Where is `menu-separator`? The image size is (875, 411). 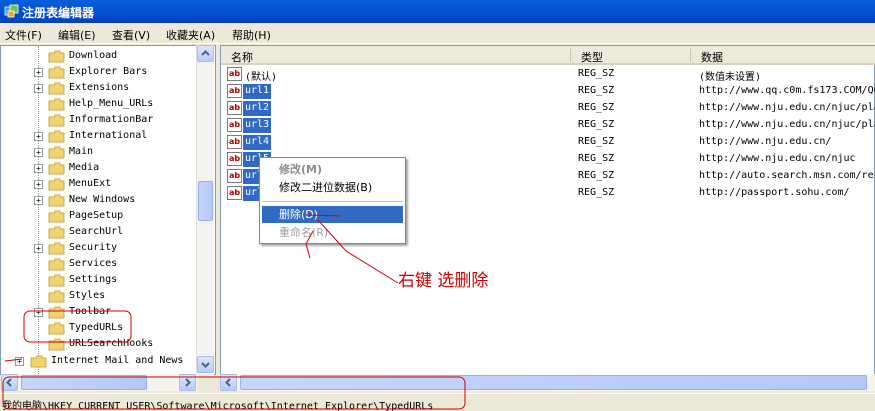 menu-separator is located at coordinates (332, 201).